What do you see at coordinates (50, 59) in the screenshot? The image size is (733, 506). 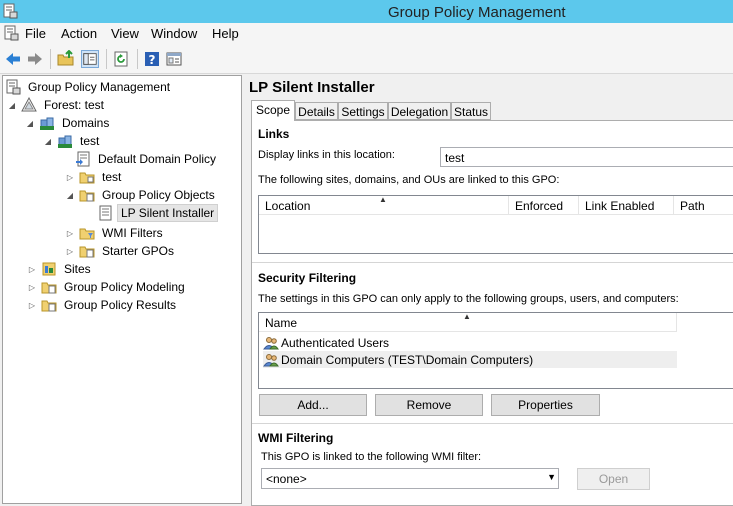 I see `toolbar-separator` at bounding box center [50, 59].